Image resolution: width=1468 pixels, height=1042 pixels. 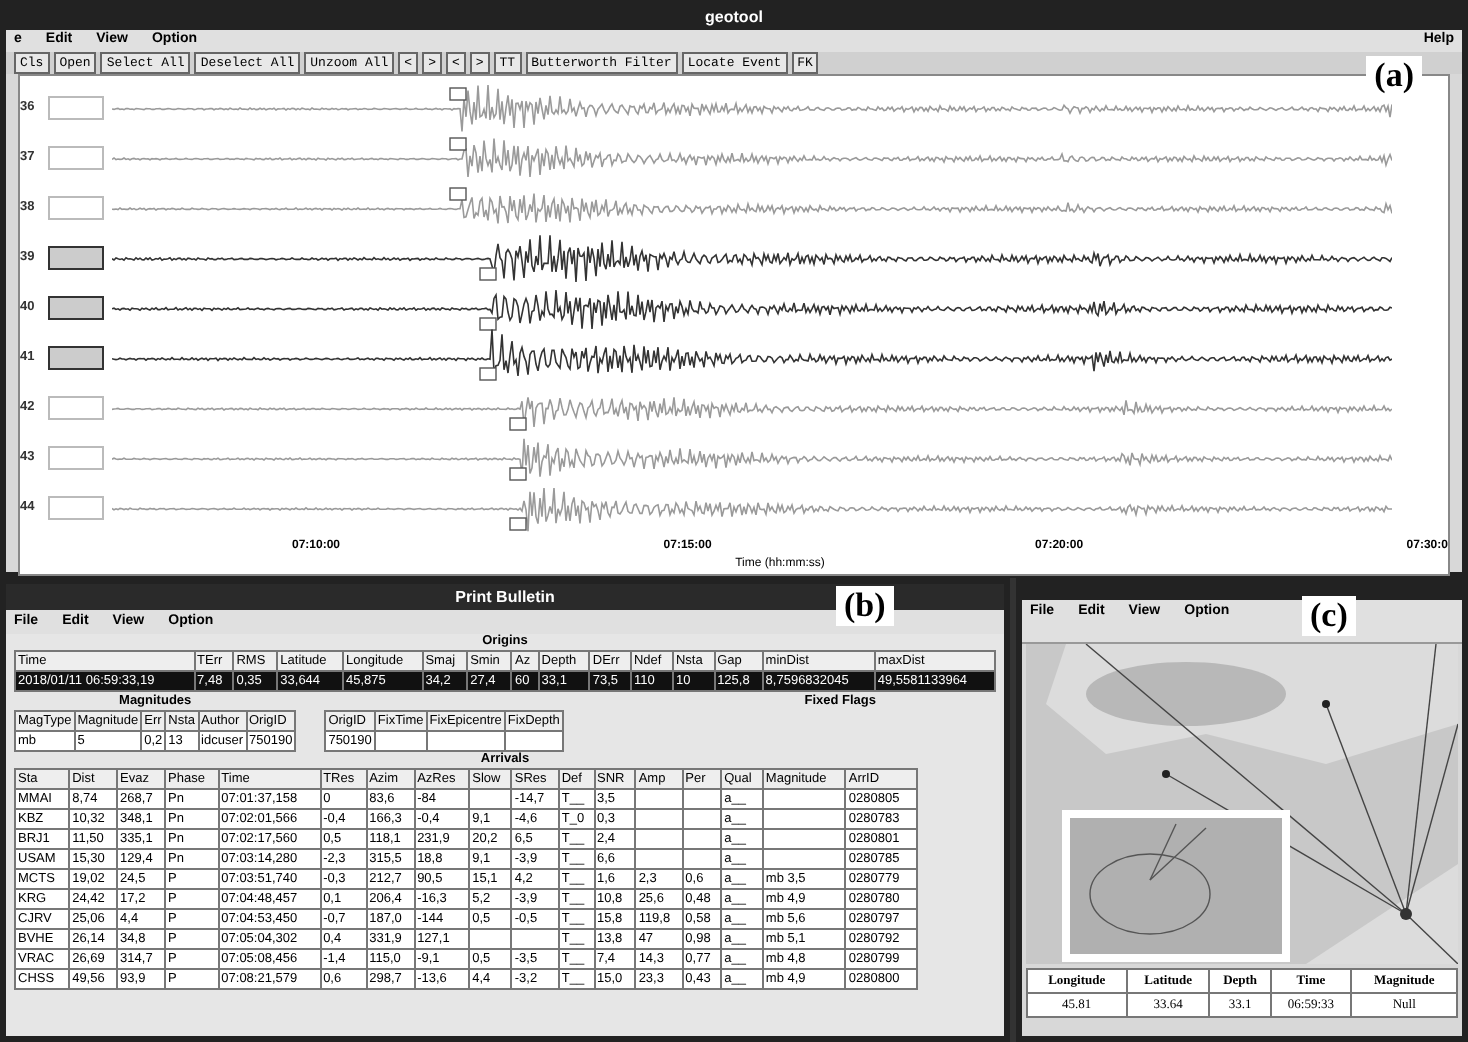 What do you see at coordinates (865, 606) in the screenshot?
I see `panel-label: (b)` at bounding box center [865, 606].